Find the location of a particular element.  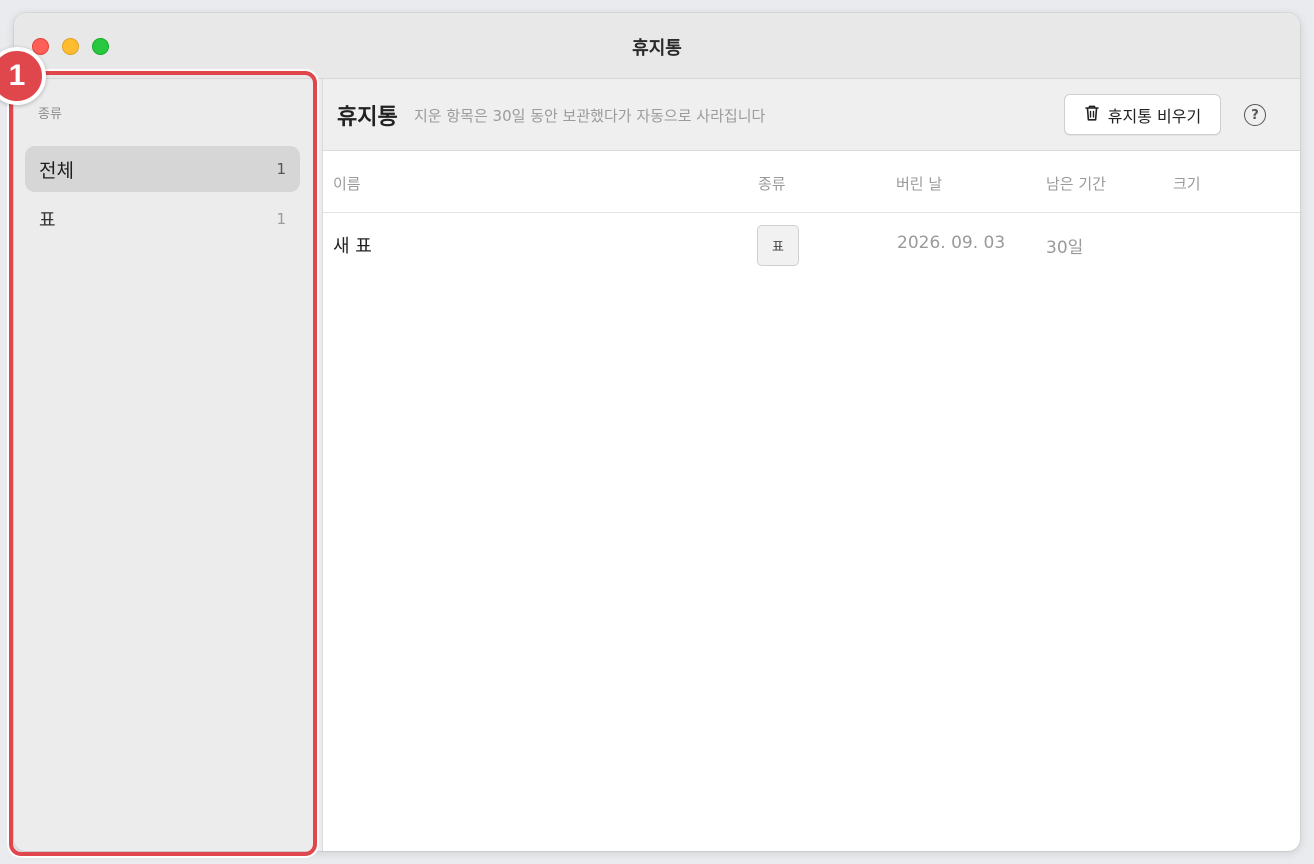

sidebar-heading: 종류 is located at coordinates (50, 114).